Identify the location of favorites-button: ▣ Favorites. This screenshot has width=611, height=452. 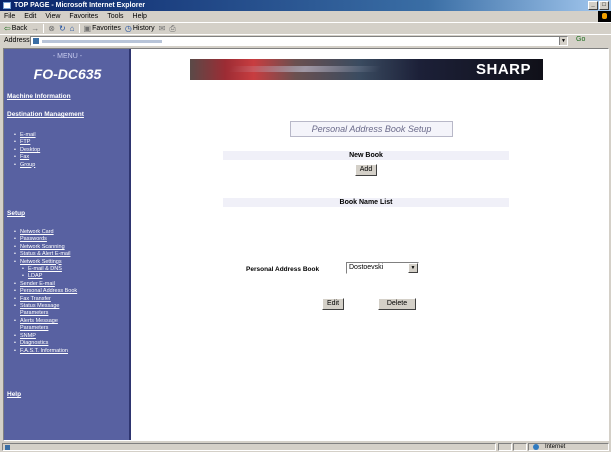
(102, 28).